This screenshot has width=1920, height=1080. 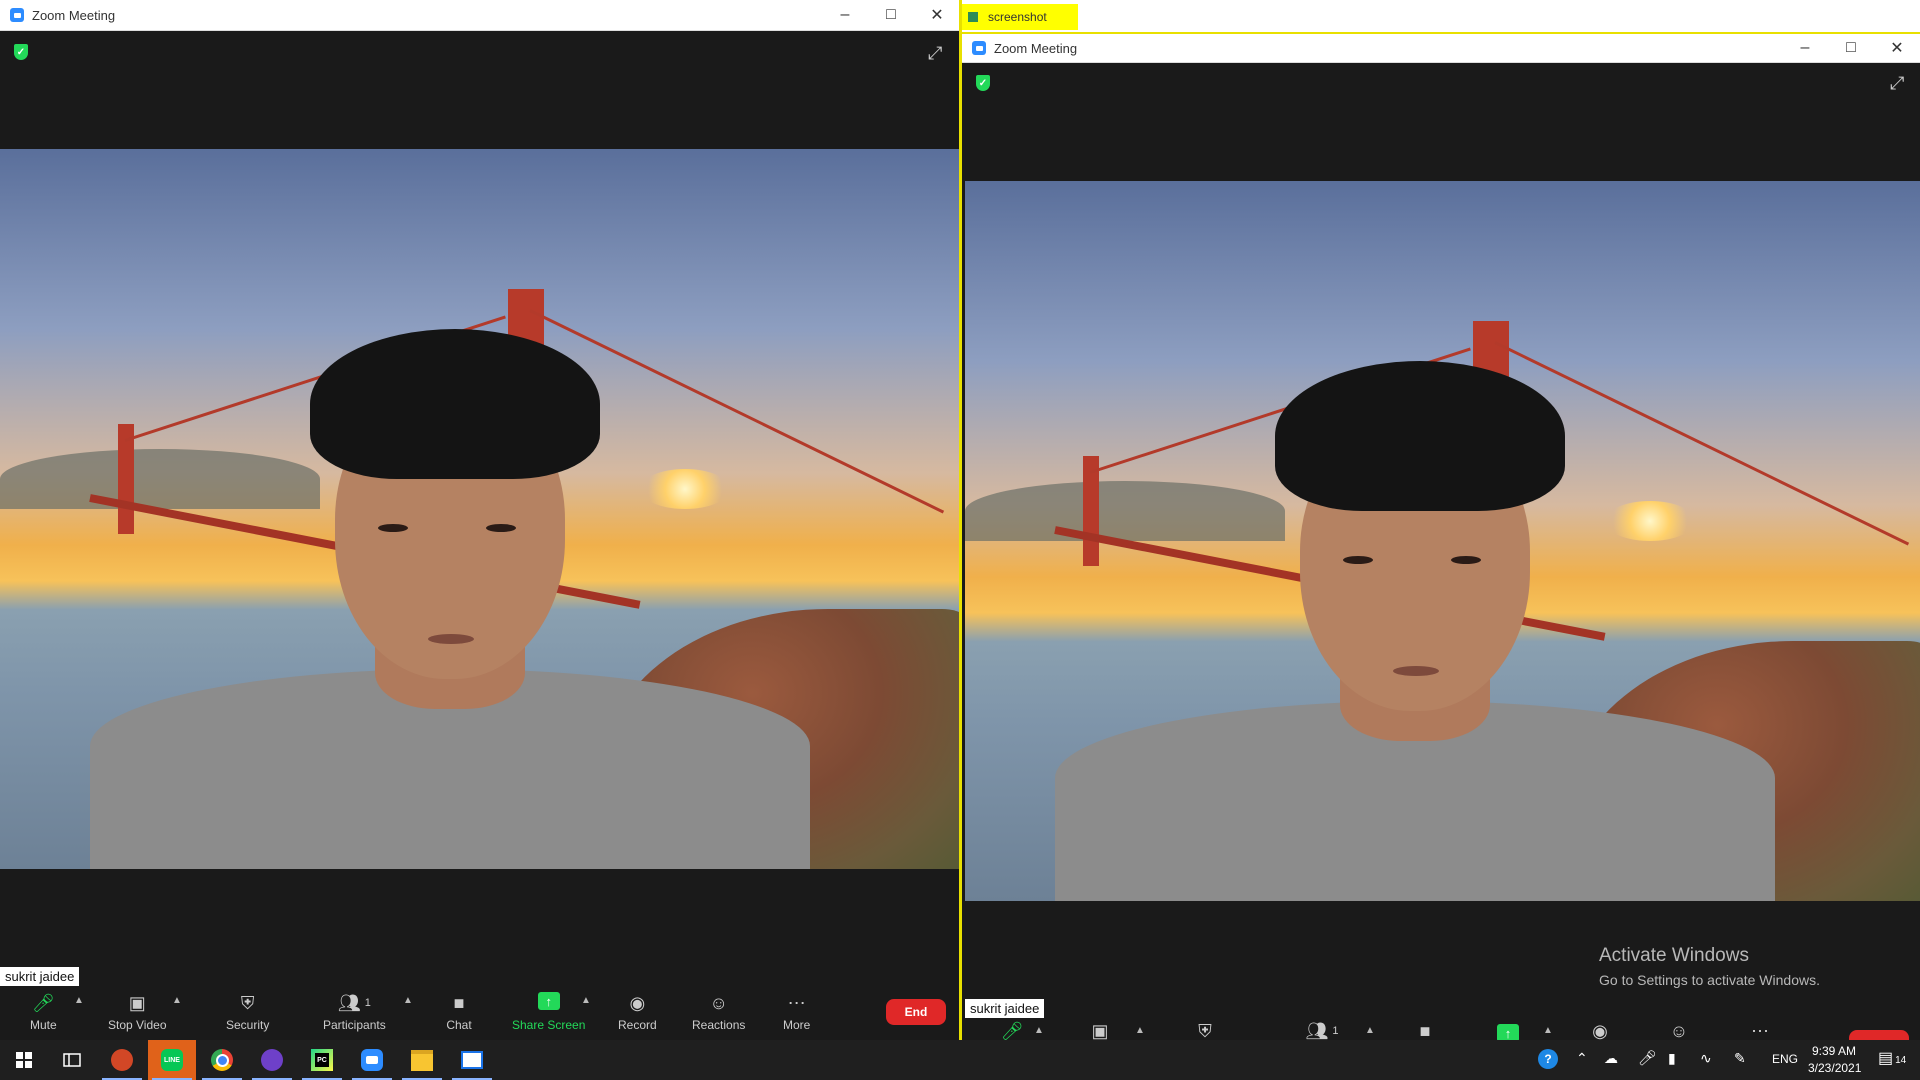 I want to click on right-window-titlebar: Zoom Meeting – □ ✕, so click(x=1441, y=48).